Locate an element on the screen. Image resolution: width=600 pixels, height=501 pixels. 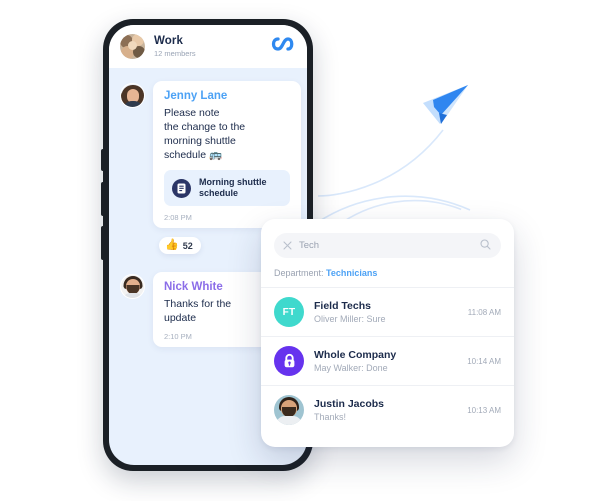
result-preview: Oliver Miller: Sure is located at coordinates (350, 319).